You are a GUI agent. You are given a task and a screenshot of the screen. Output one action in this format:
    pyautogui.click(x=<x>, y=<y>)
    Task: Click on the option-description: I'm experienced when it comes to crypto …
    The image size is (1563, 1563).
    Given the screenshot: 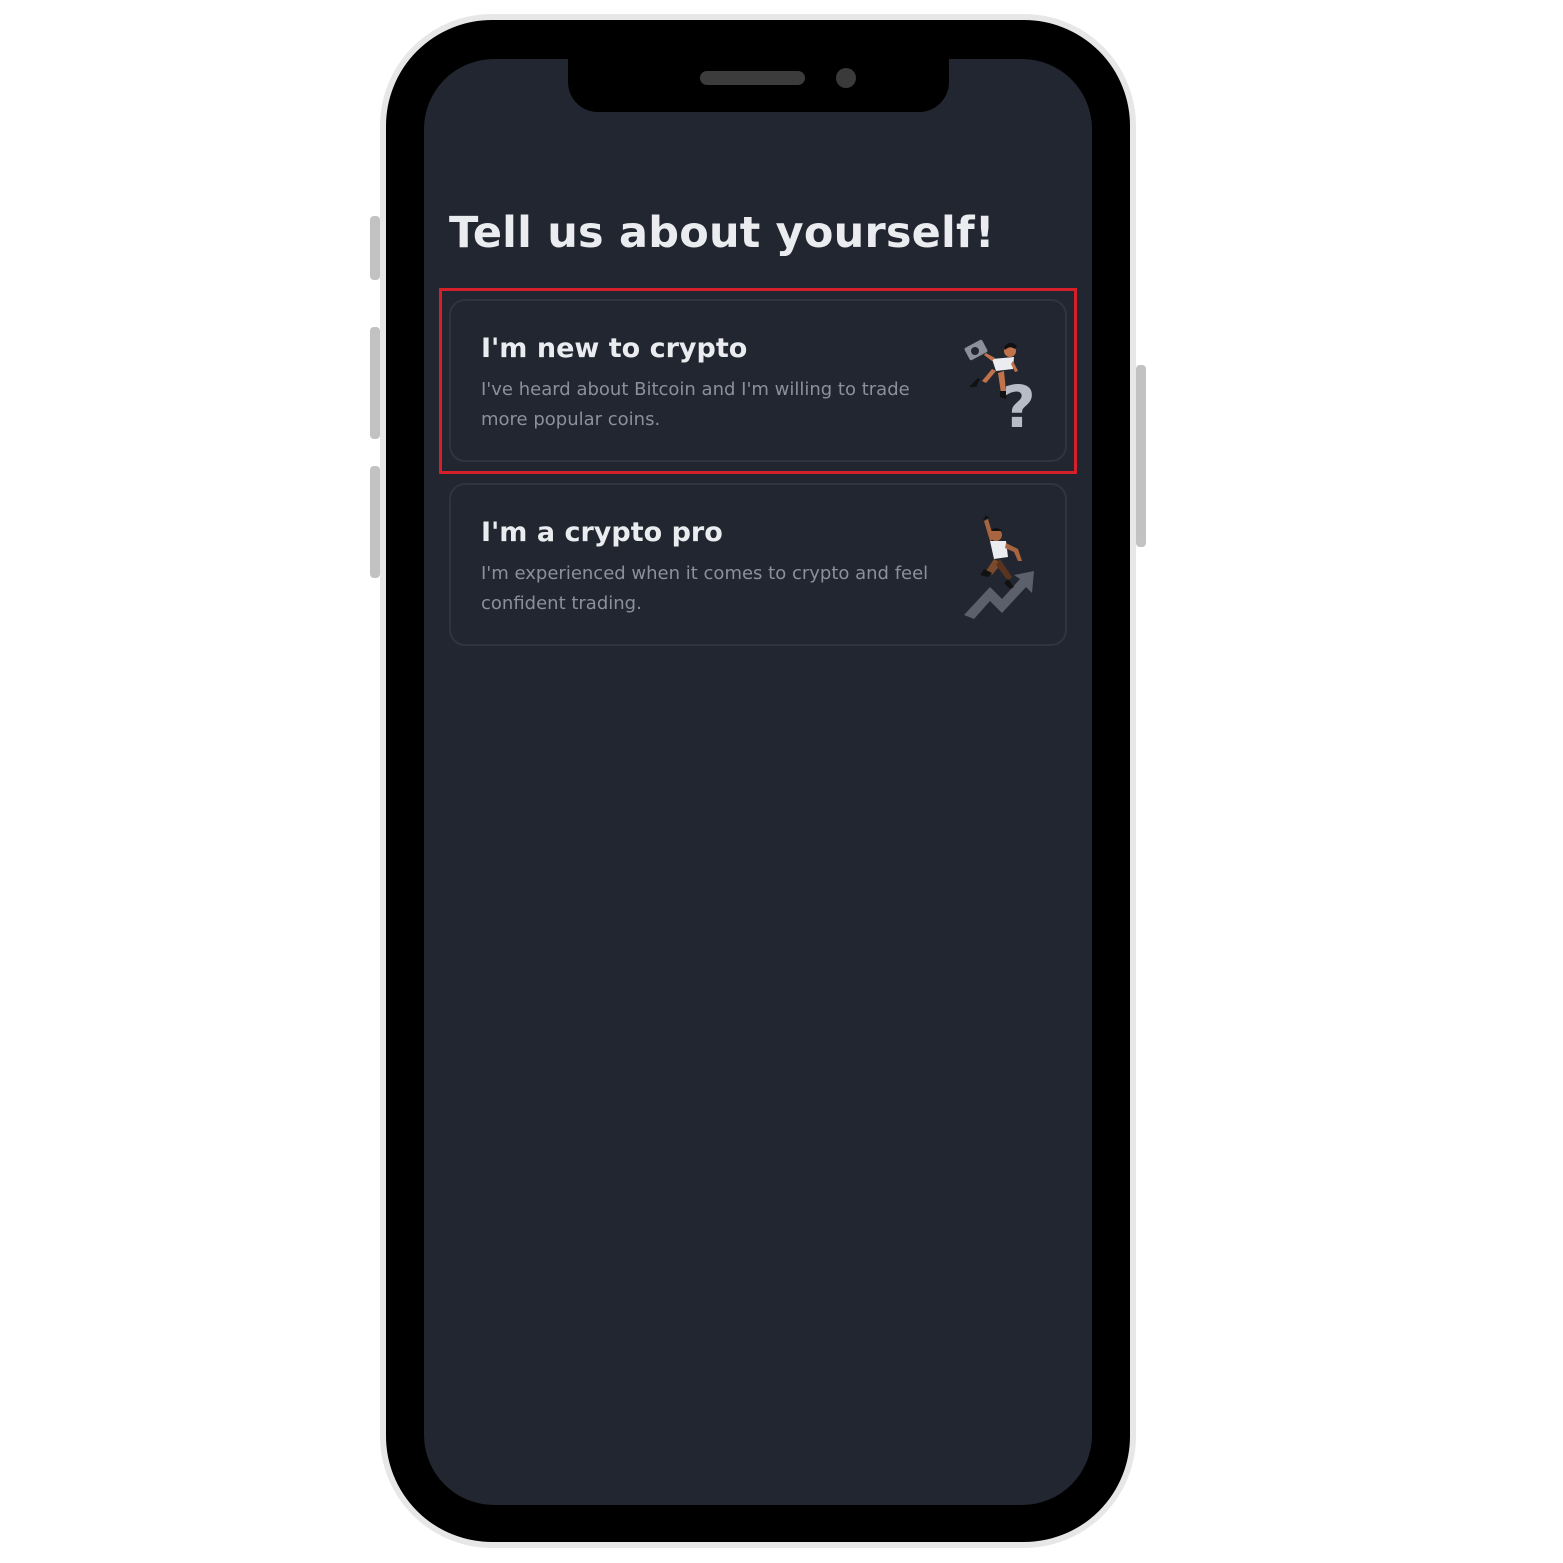 What is the action you would take?
    pyautogui.click(x=705, y=588)
    